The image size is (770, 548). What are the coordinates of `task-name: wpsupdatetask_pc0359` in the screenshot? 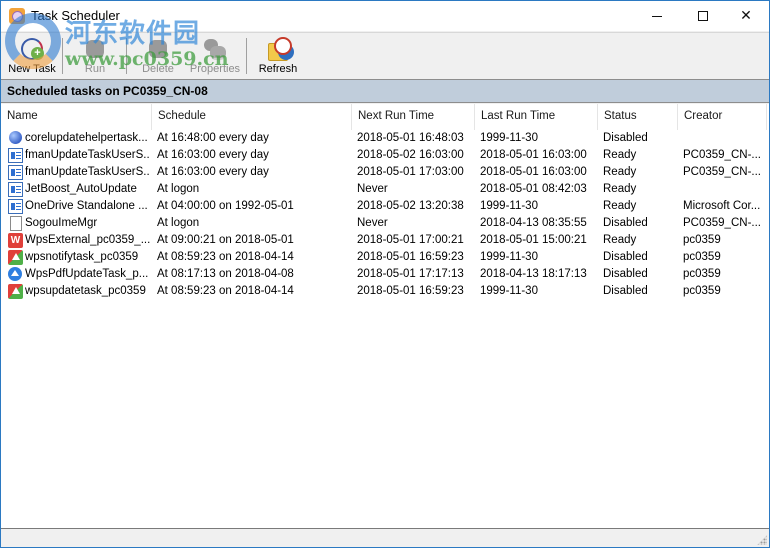 It's located at (85, 291).